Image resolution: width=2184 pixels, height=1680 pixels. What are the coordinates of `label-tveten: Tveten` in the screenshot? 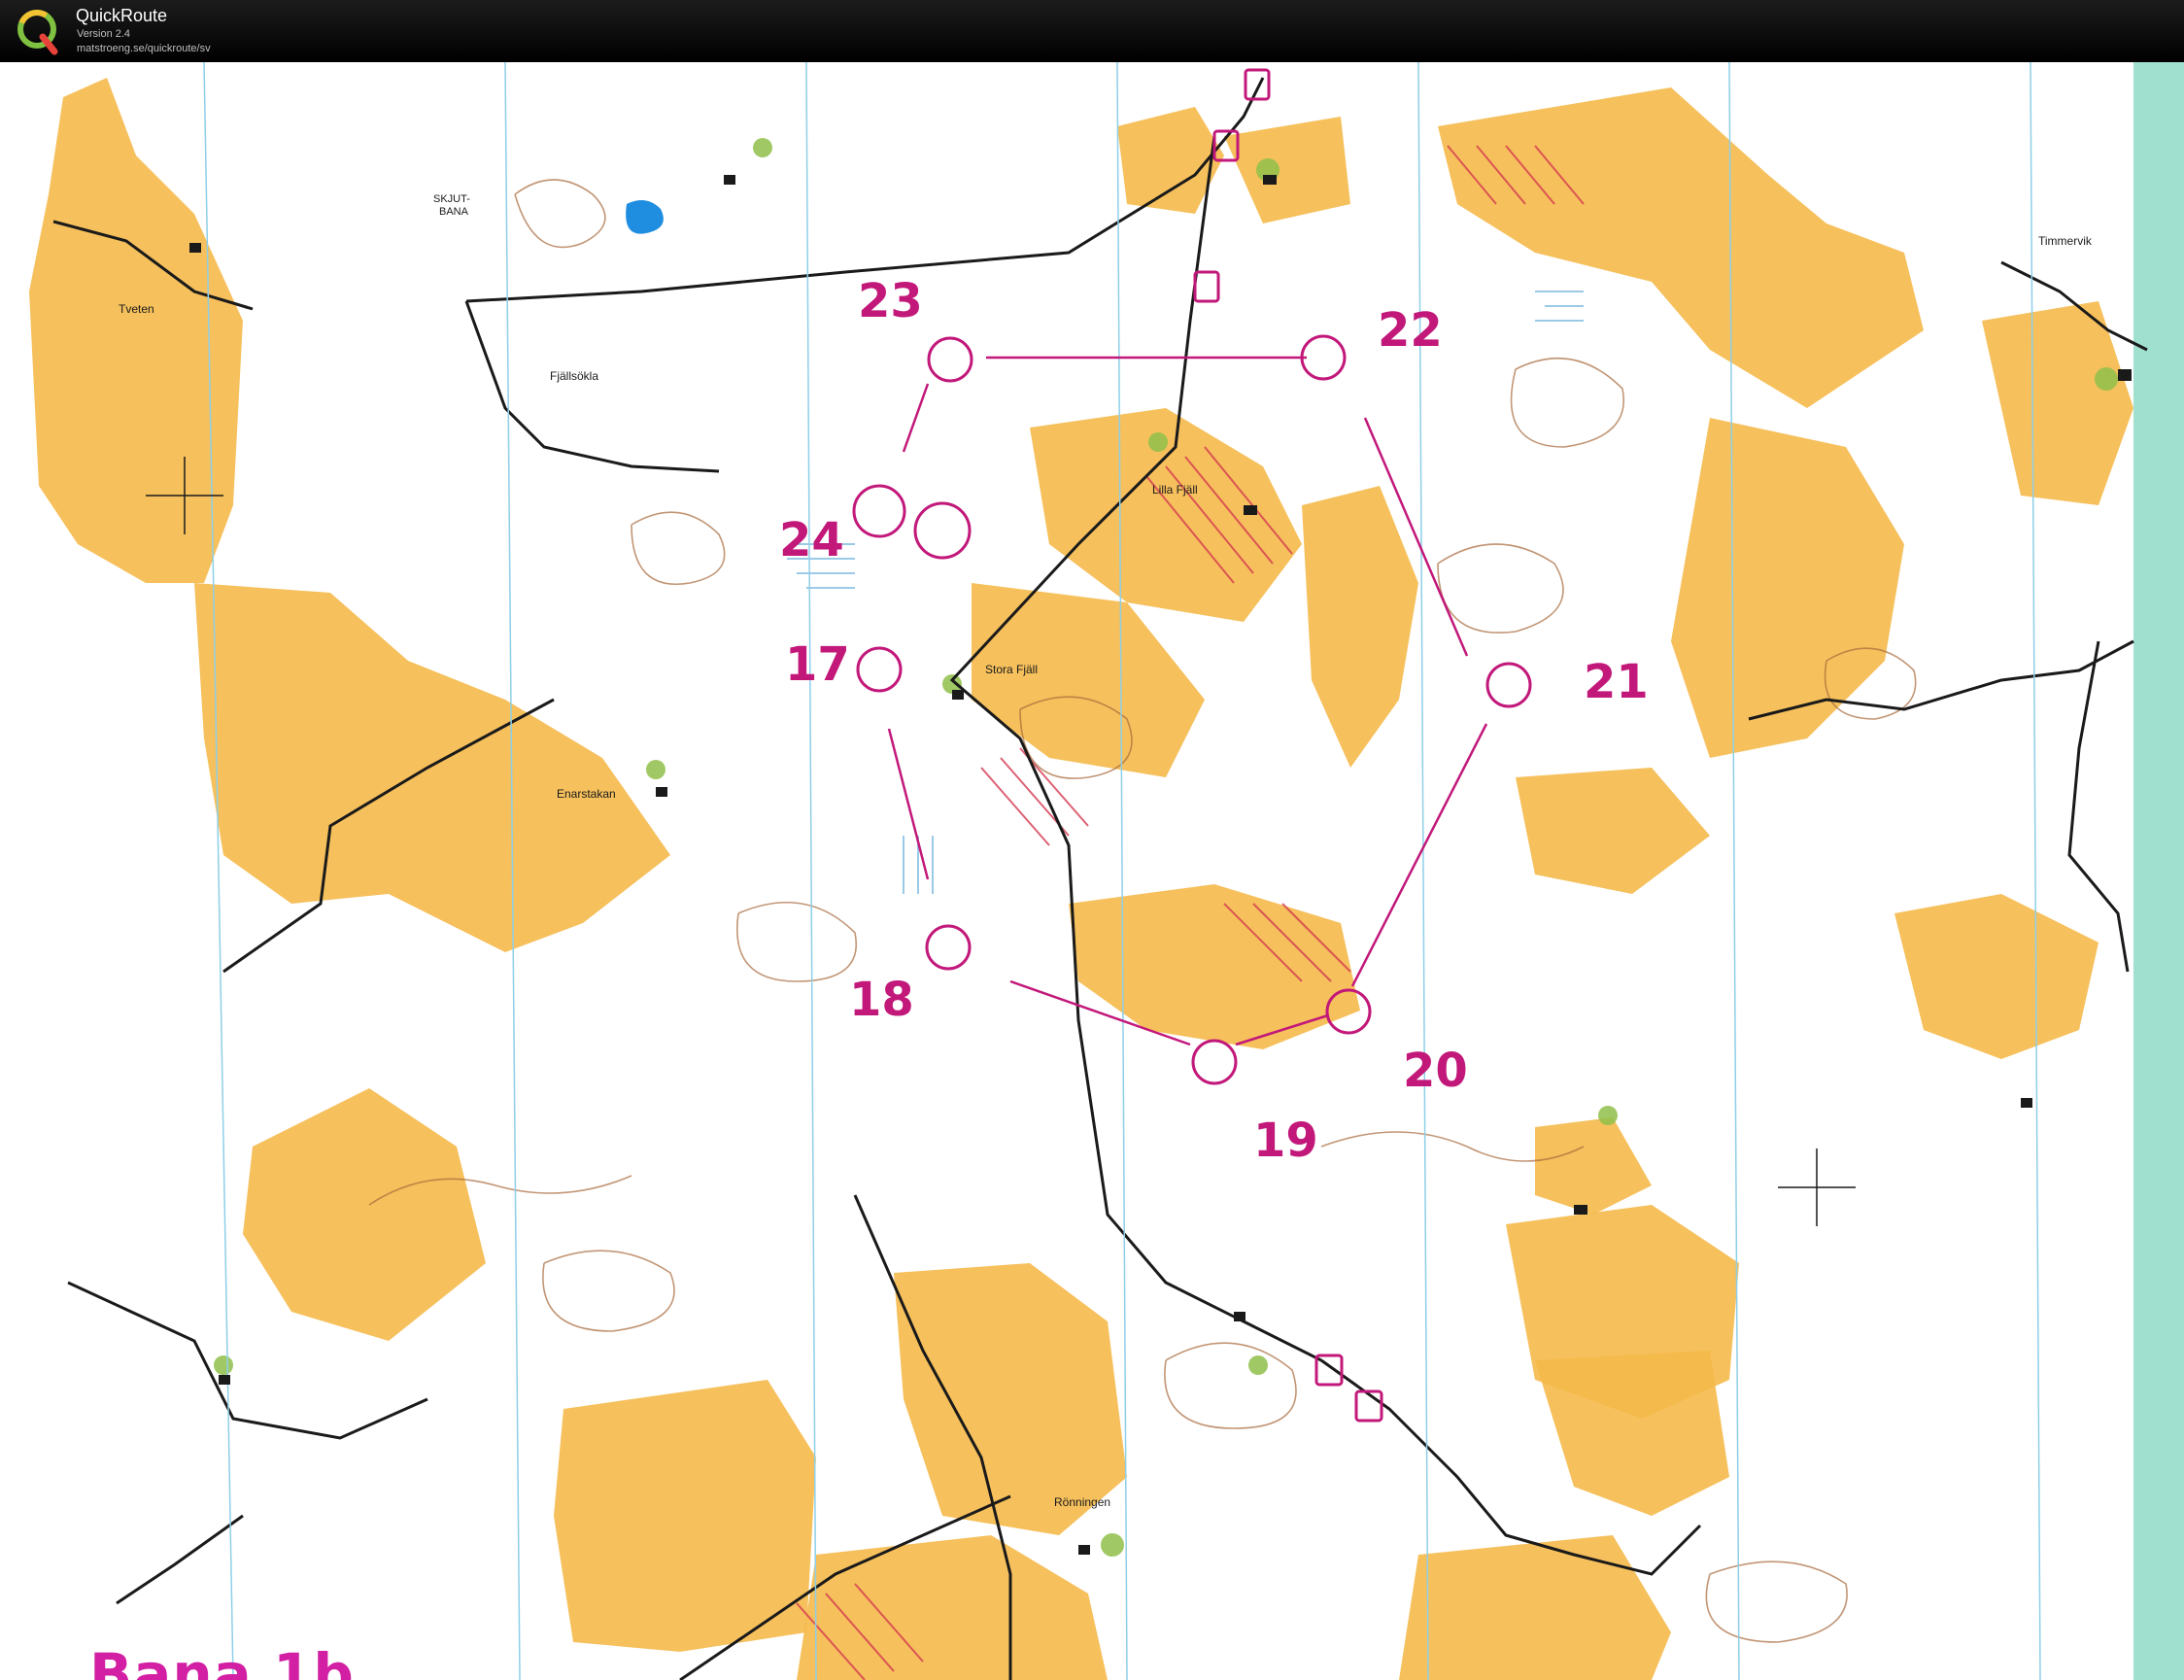 It's located at (136, 309).